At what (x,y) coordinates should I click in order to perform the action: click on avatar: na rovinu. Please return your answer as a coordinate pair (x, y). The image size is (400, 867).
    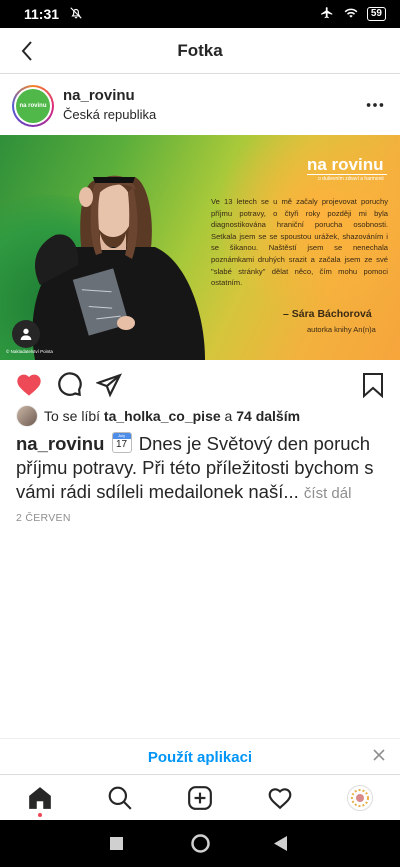
    Looking at the image, I should click on (33, 106).